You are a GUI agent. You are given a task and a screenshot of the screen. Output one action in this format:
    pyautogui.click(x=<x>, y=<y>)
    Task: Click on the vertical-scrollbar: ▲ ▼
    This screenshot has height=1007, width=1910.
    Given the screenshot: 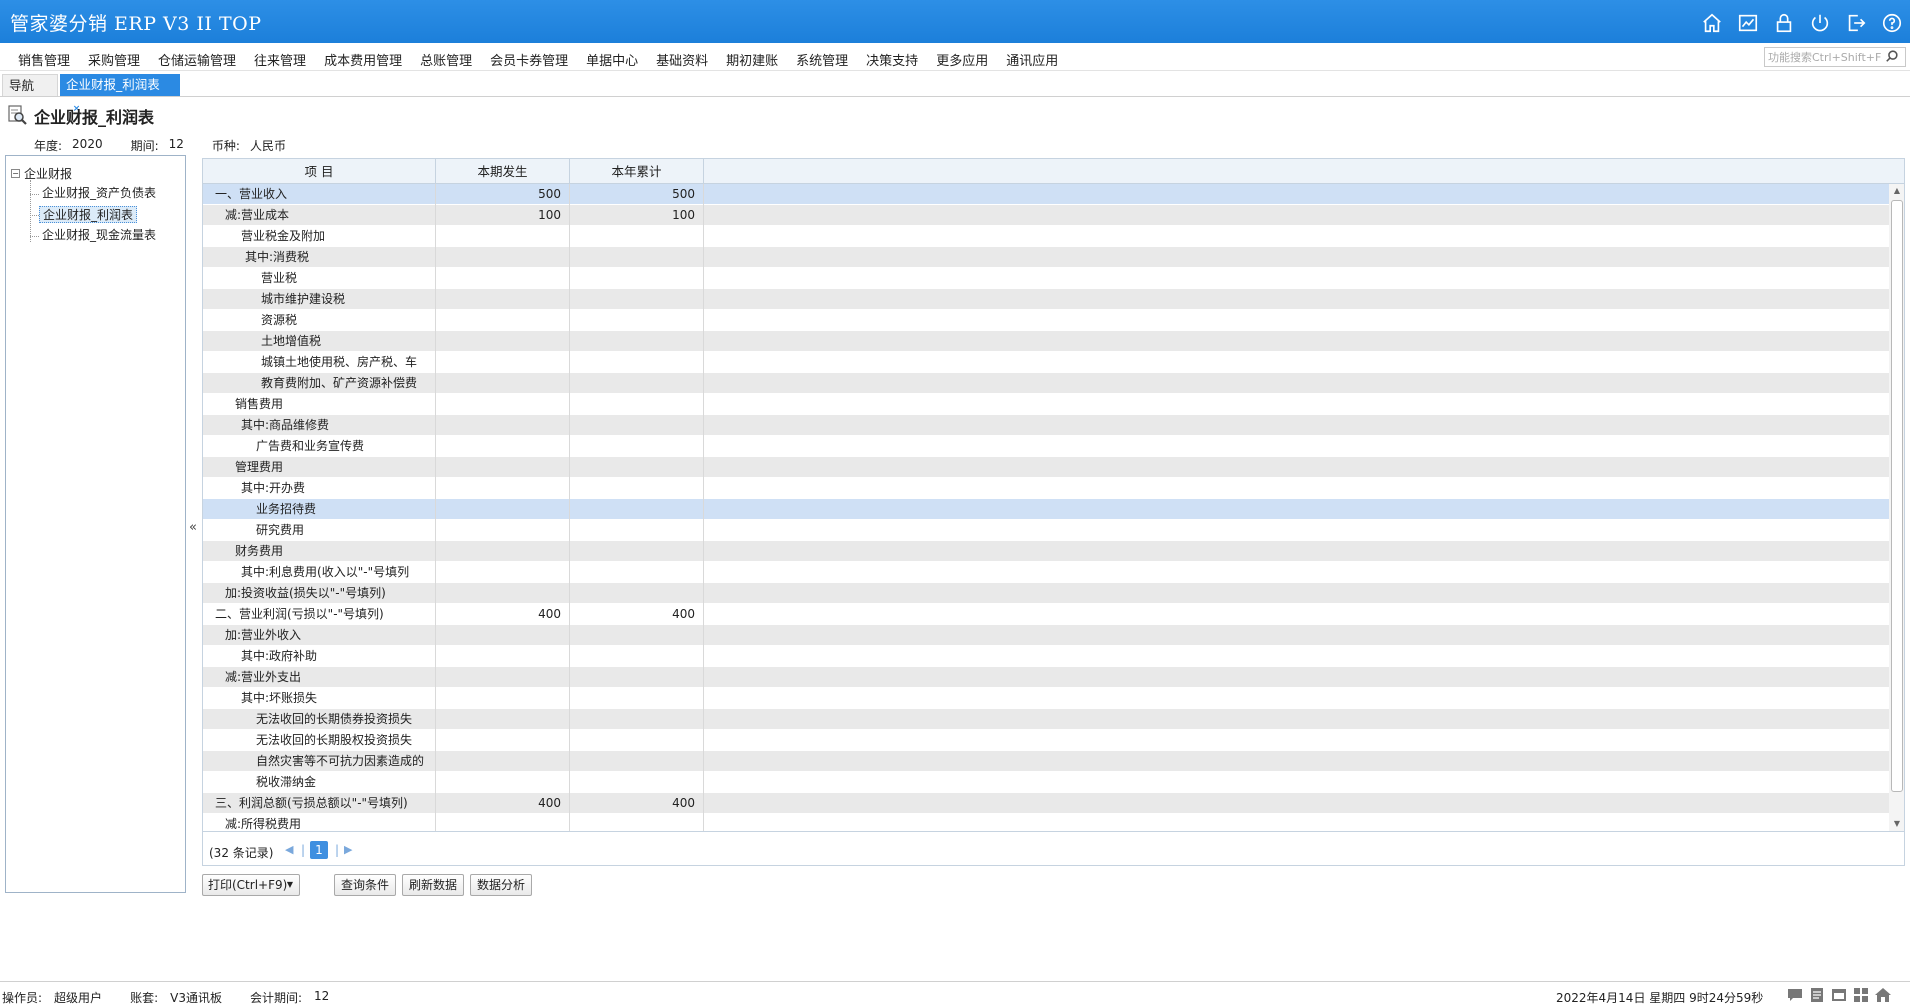 What is the action you would take?
    pyautogui.click(x=1896, y=507)
    